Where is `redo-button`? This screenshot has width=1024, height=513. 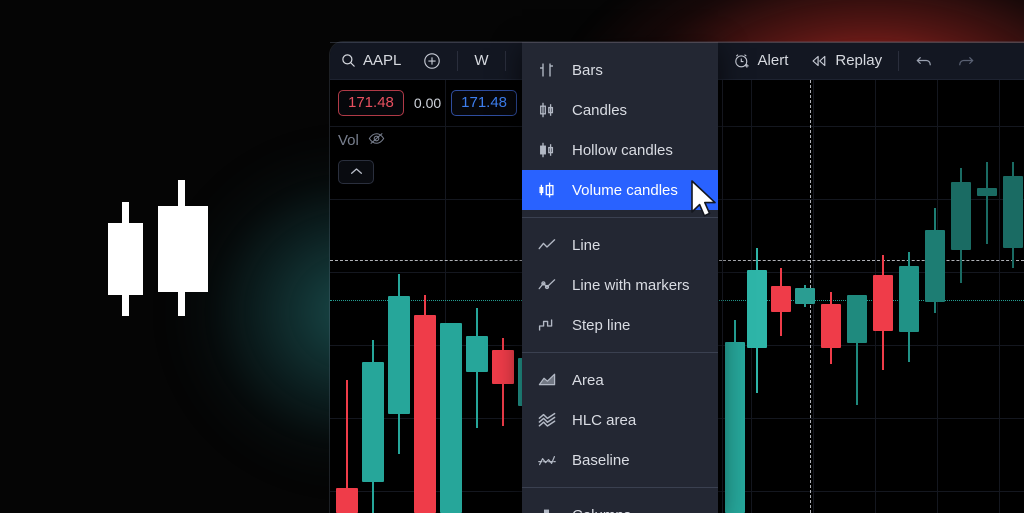 redo-button is located at coordinates (965, 61).